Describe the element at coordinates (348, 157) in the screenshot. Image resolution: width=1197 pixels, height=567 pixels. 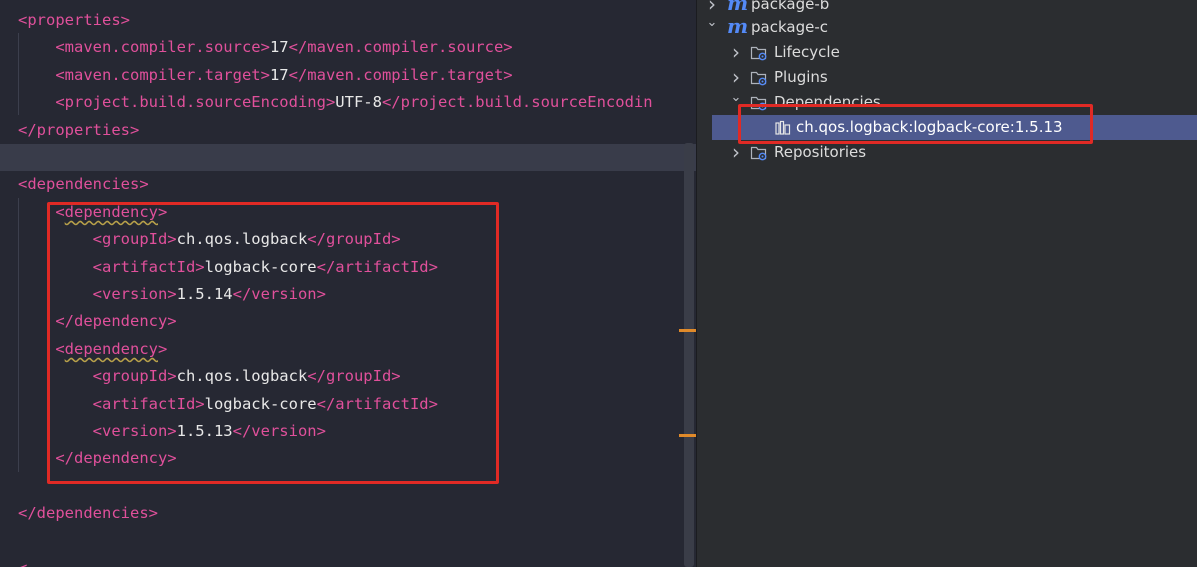
I see `current-line-highlight` at that location.